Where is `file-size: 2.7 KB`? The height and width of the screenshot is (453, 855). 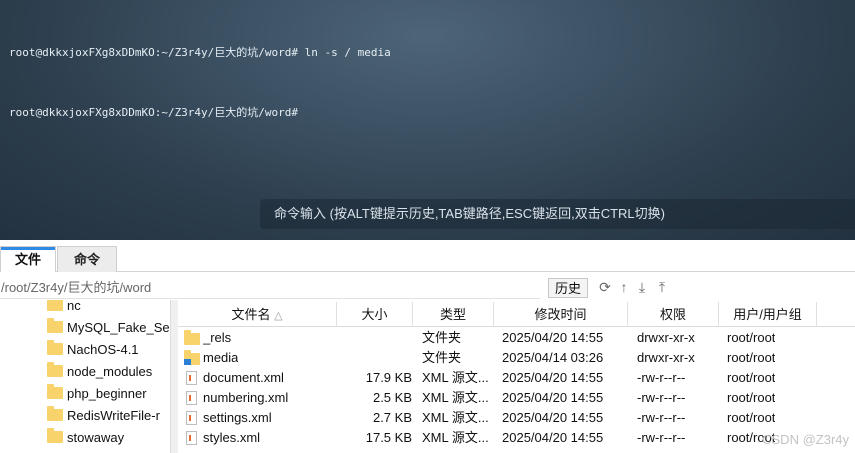
file-size: 2.7 KB is located at coordinates (392, 417).